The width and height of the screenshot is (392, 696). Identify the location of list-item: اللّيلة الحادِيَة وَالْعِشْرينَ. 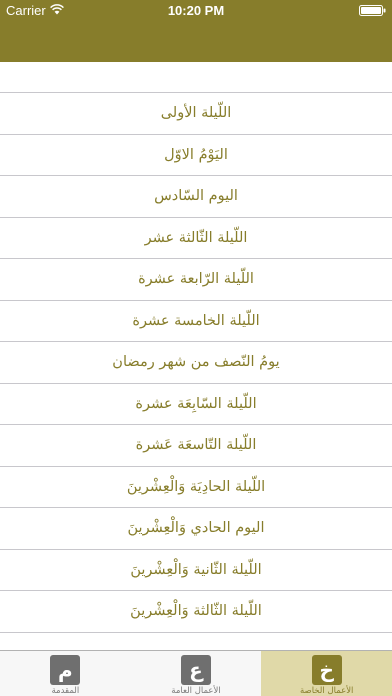
(196, 487).